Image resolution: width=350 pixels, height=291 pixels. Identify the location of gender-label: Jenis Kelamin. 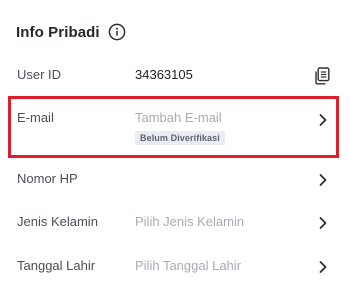
(57, 221).